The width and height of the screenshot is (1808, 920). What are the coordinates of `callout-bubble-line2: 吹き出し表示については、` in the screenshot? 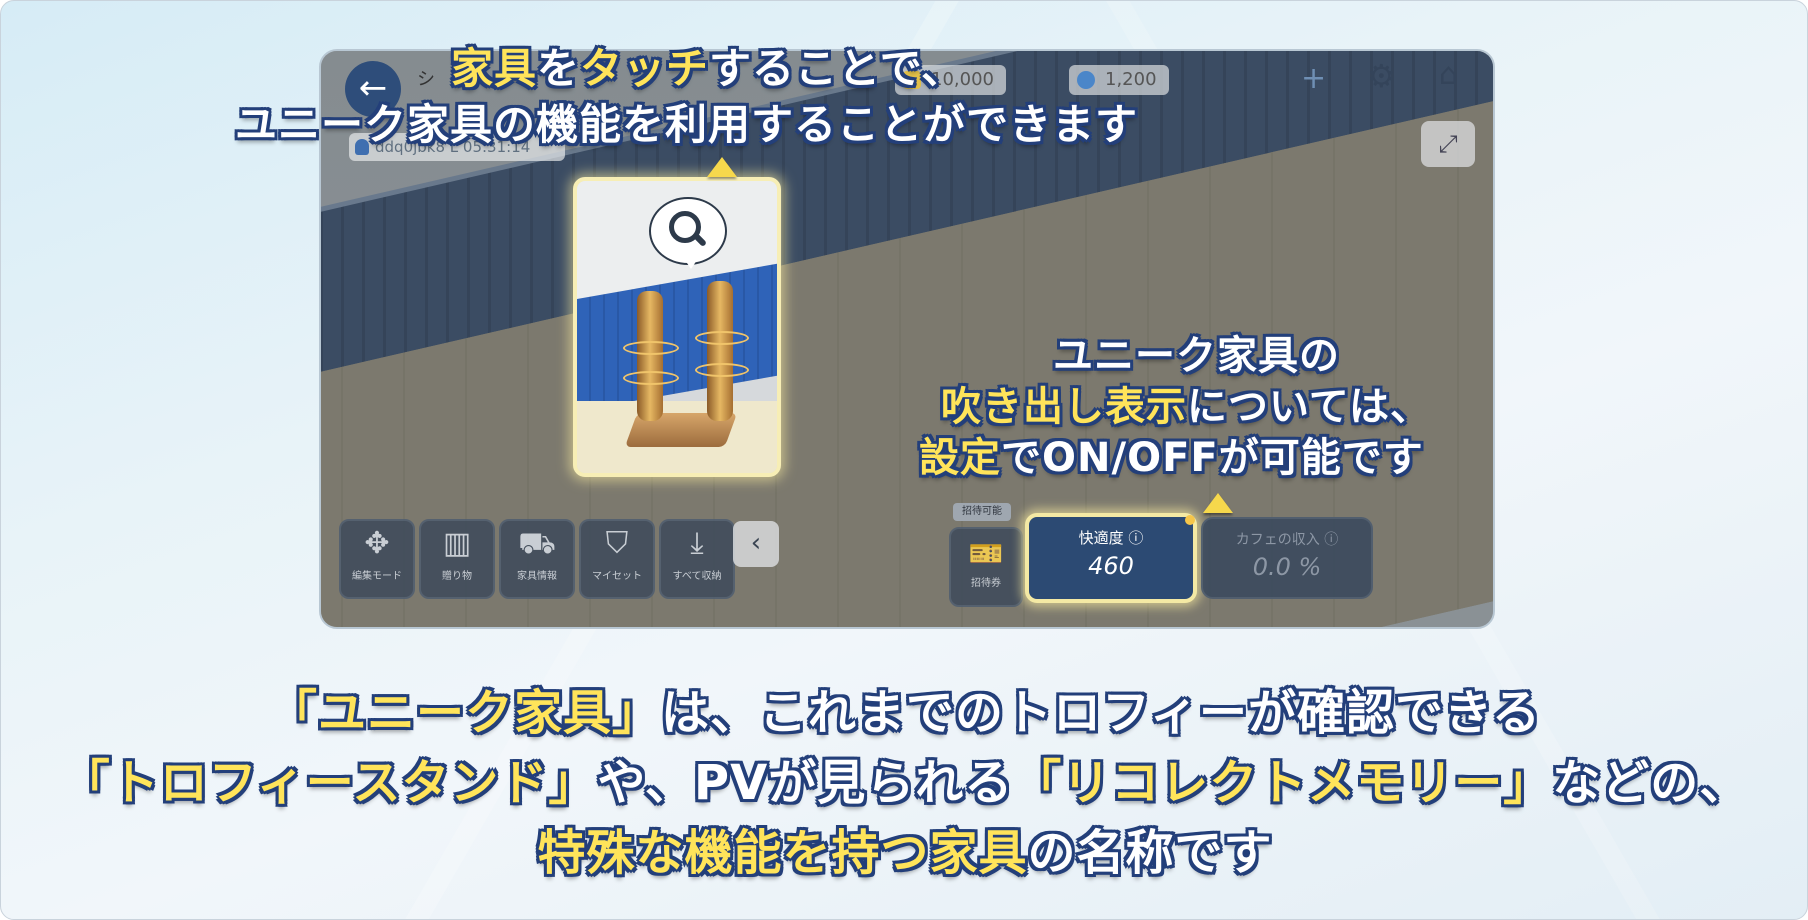 It's located at (1186, 407).